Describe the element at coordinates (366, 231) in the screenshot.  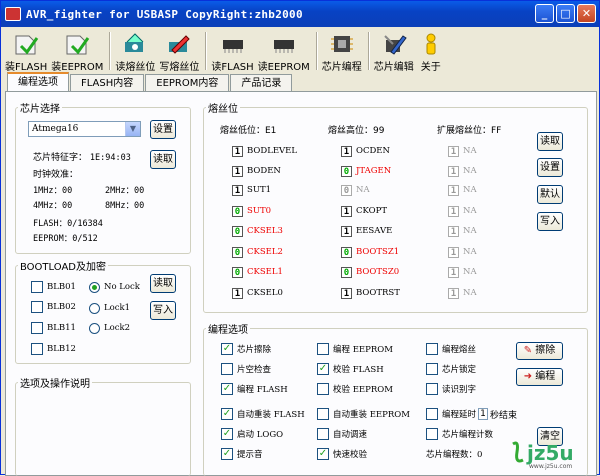
I see `fuse-bit-high-4: 1 EESAVE` at that location.